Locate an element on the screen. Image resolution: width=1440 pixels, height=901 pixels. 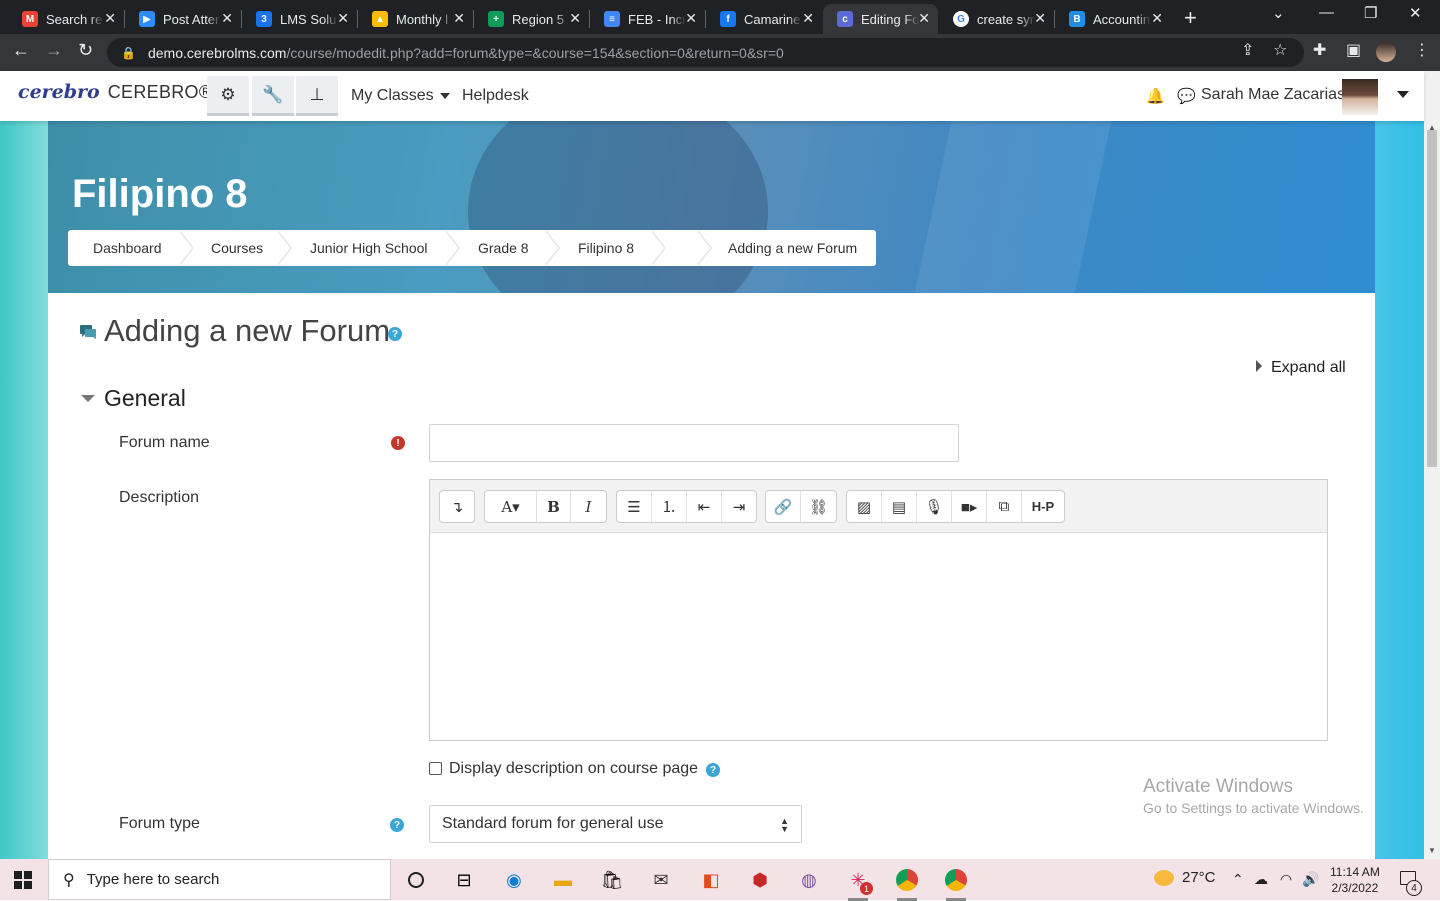
chat-icon: 💬 is located at coordinates (1186, 96).